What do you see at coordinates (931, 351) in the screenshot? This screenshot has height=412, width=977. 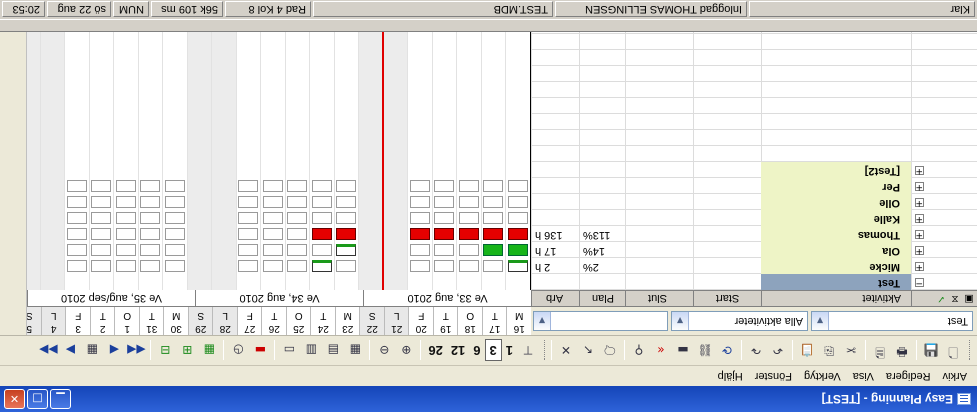 I see `save-icon: 💾` at bounding box center [931, 351].